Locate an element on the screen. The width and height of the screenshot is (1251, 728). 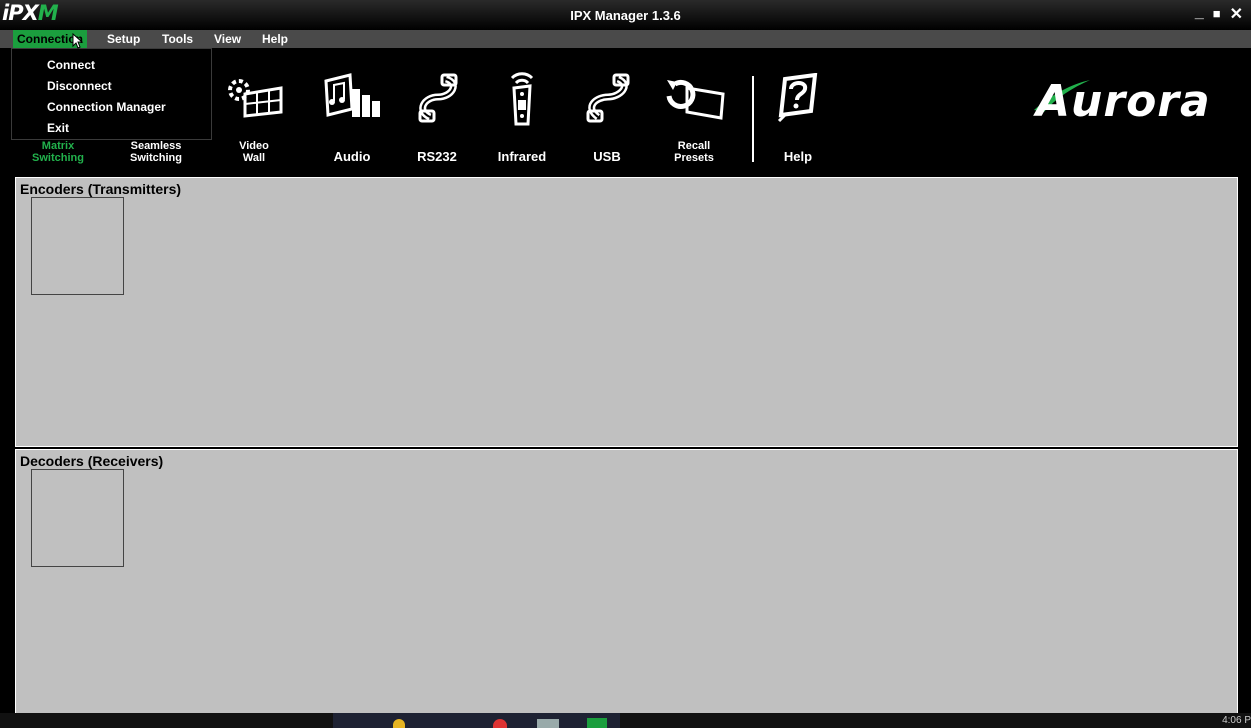
menu-view: View is located at coordinates (227, 39).